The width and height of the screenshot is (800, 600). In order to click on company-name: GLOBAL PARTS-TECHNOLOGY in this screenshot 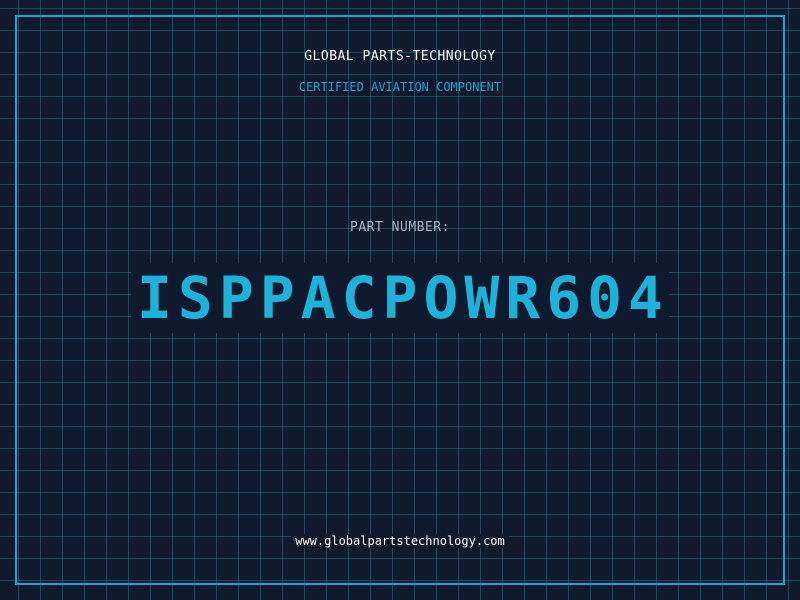, I will do `click(400, 56)`.